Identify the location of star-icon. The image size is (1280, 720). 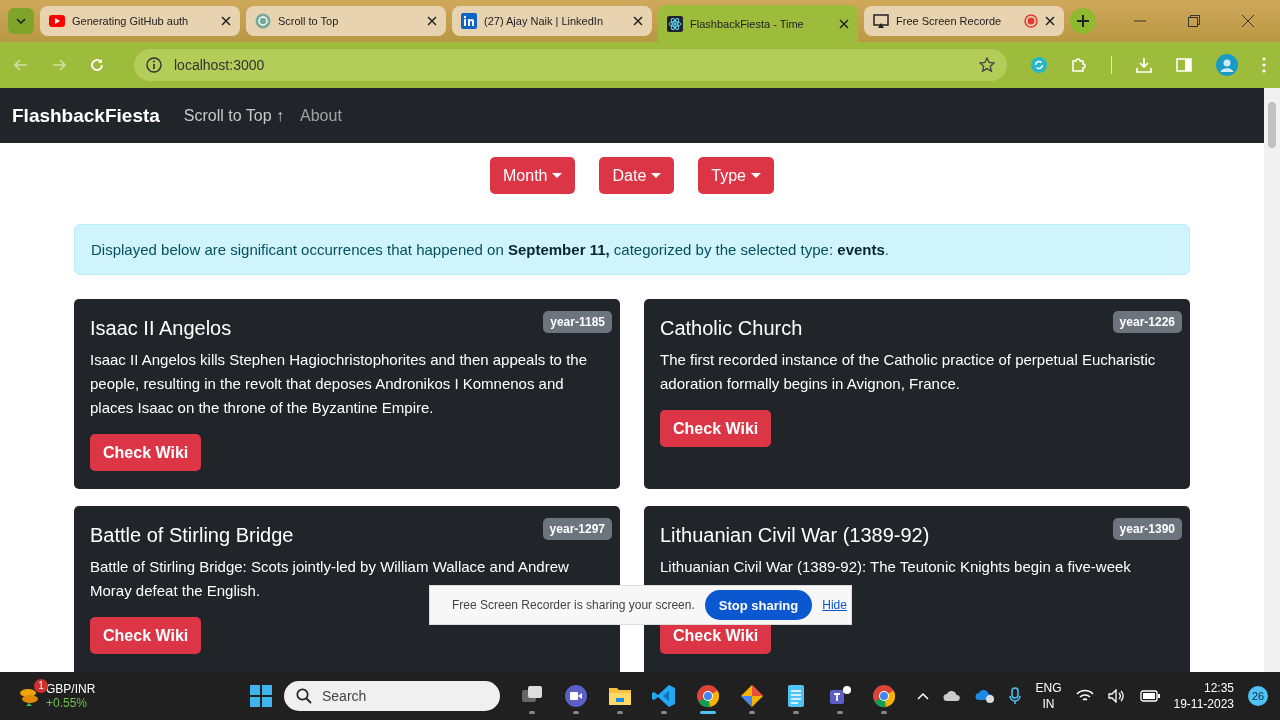
(987, 65).